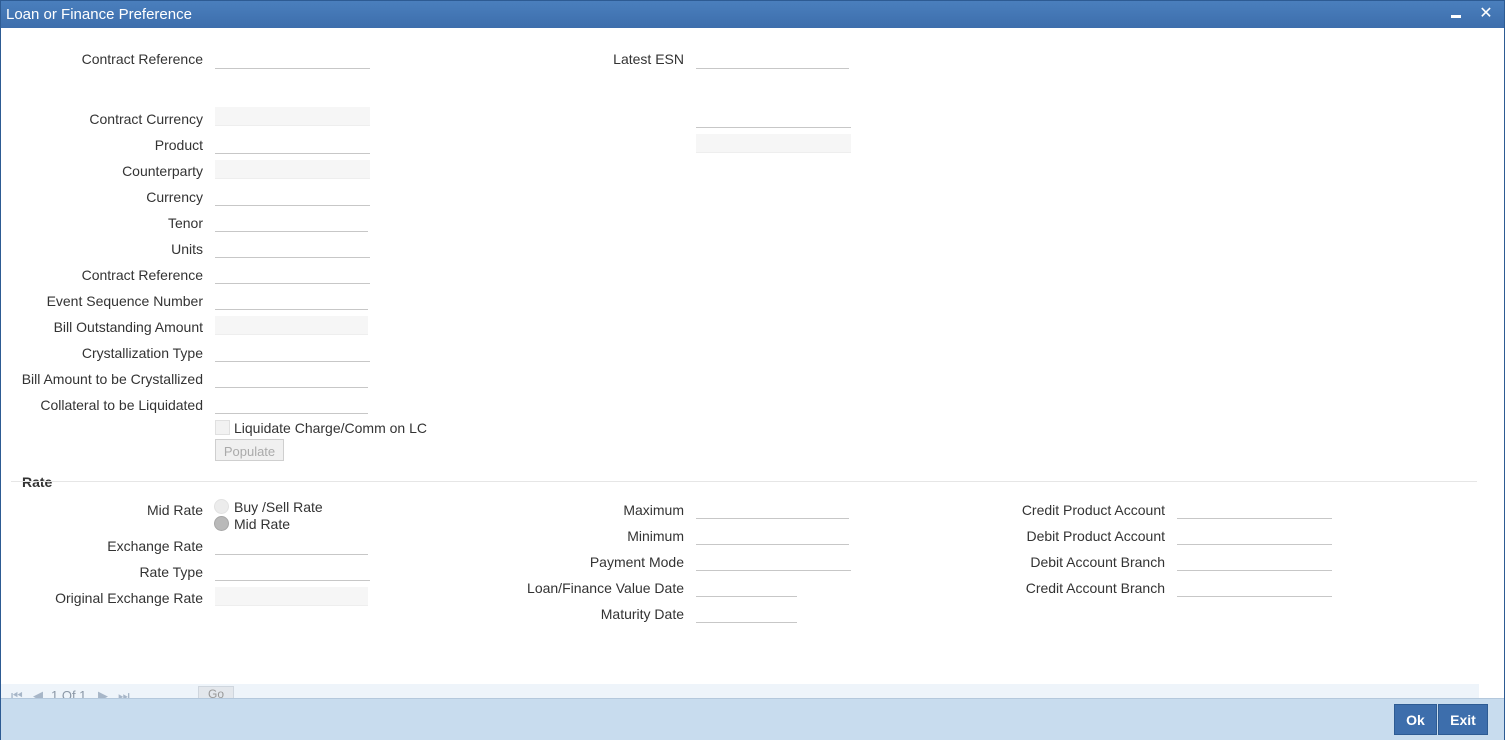 Image resolution: width=1505 pixels, height=740 pixels. Describe the element at coordinates (291, 378) in the screenshot. I see `bill-amount-crystallized-input` at that location.